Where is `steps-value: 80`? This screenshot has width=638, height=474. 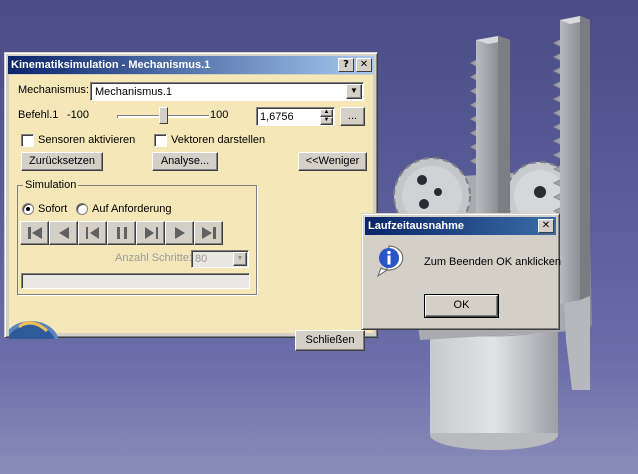
steps-value: 80 is located at coordinates (201, 259).